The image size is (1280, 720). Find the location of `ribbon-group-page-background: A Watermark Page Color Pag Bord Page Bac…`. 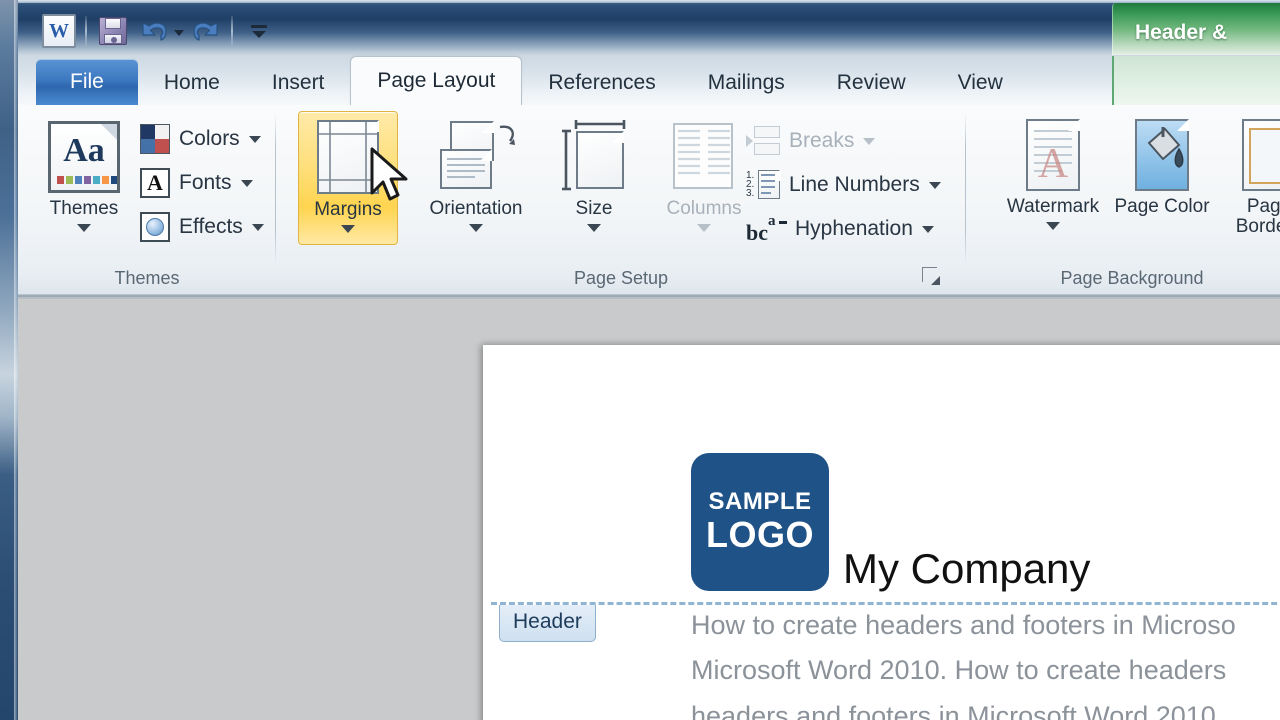

ribbon-group-page-background: A Watermark Page Color Pag Bord Page Bac… is located at coordinates (1123, 200).